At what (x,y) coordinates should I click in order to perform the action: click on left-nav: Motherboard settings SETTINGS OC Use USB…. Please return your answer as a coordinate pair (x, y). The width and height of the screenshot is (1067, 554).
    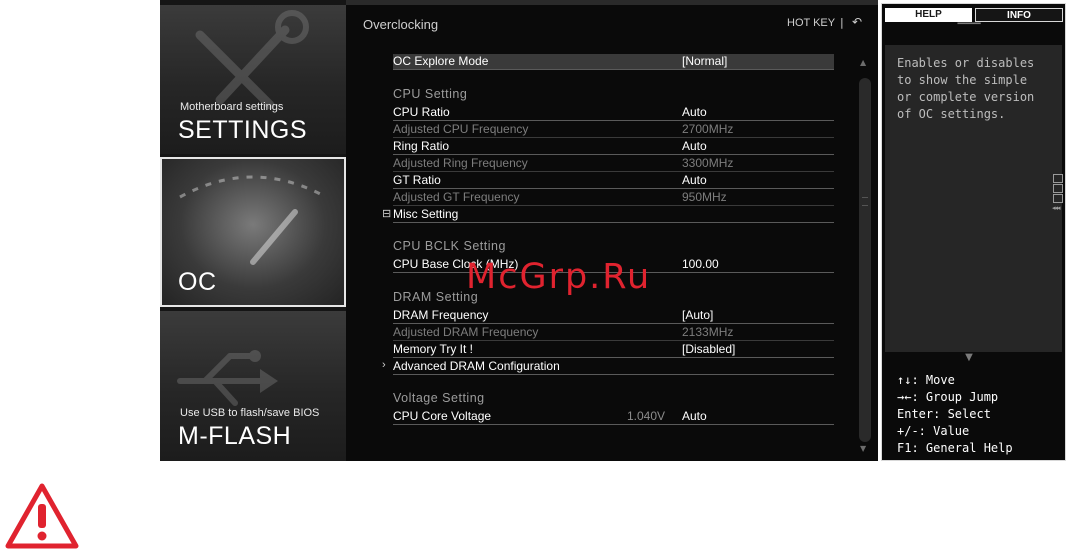
    Looking at the image, I should click on (253, 230).